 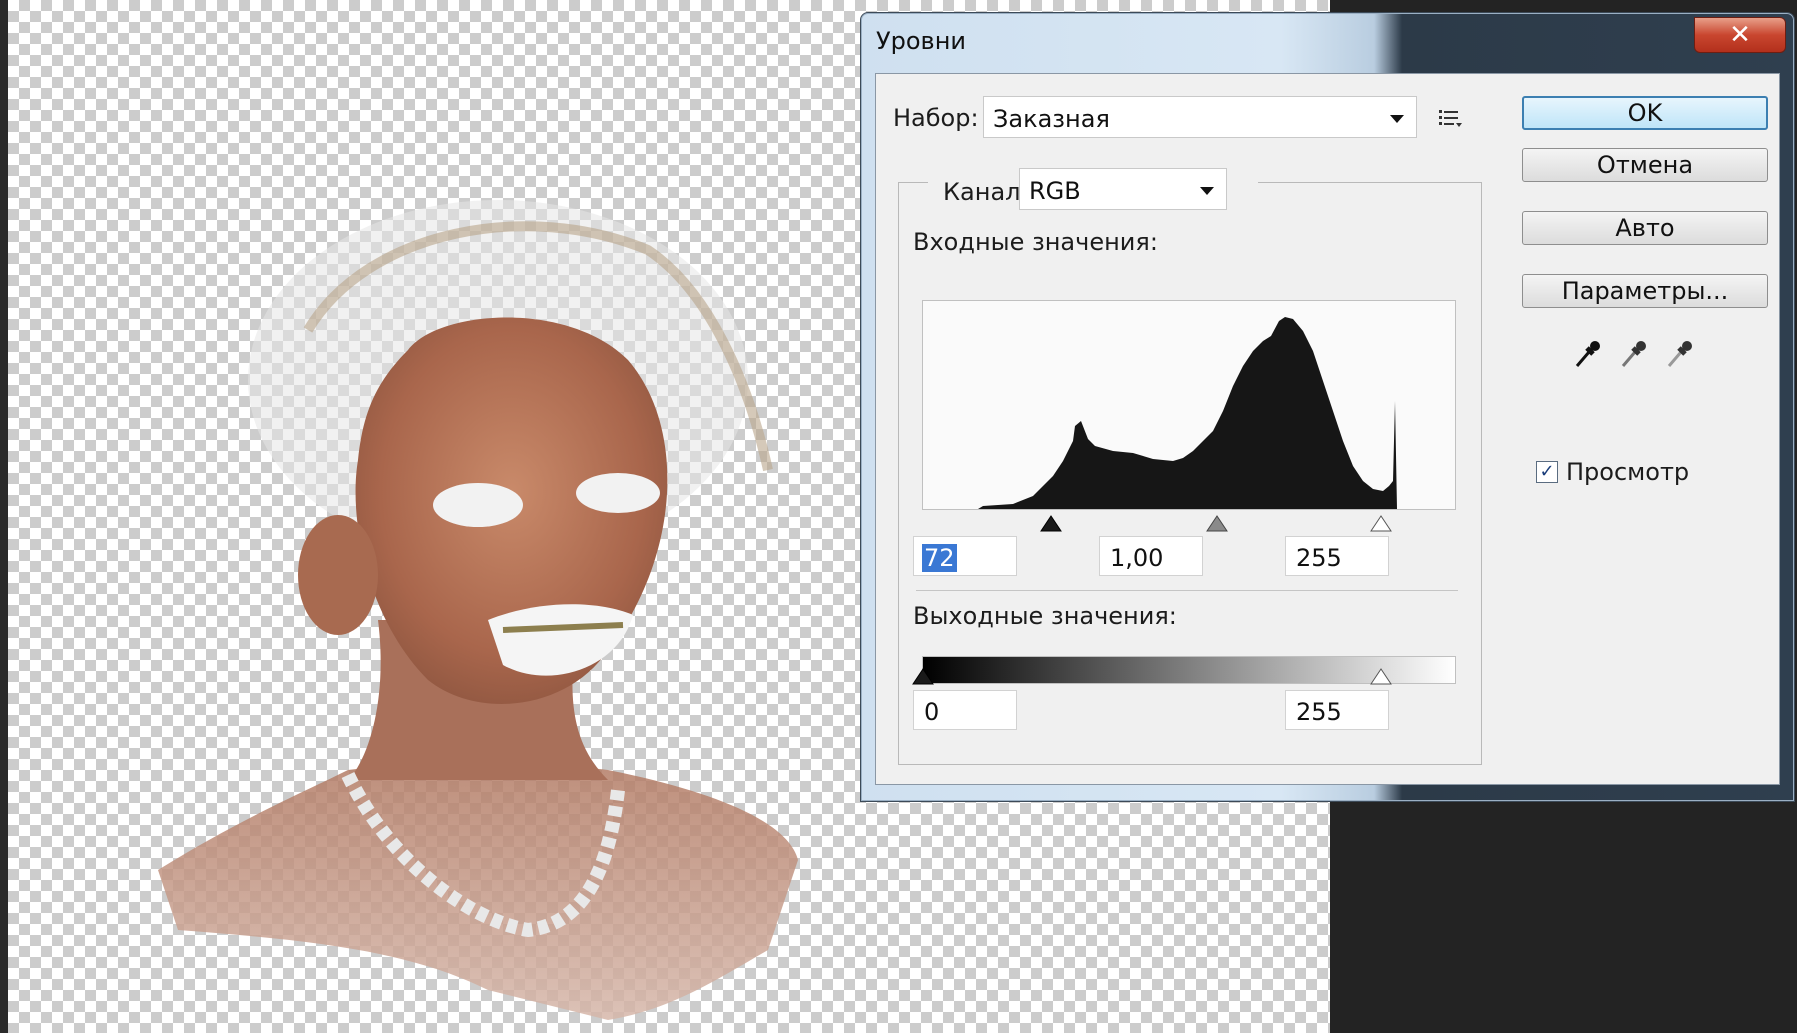 I want to click on ok-button: OK, so click(x=1645, y=113).